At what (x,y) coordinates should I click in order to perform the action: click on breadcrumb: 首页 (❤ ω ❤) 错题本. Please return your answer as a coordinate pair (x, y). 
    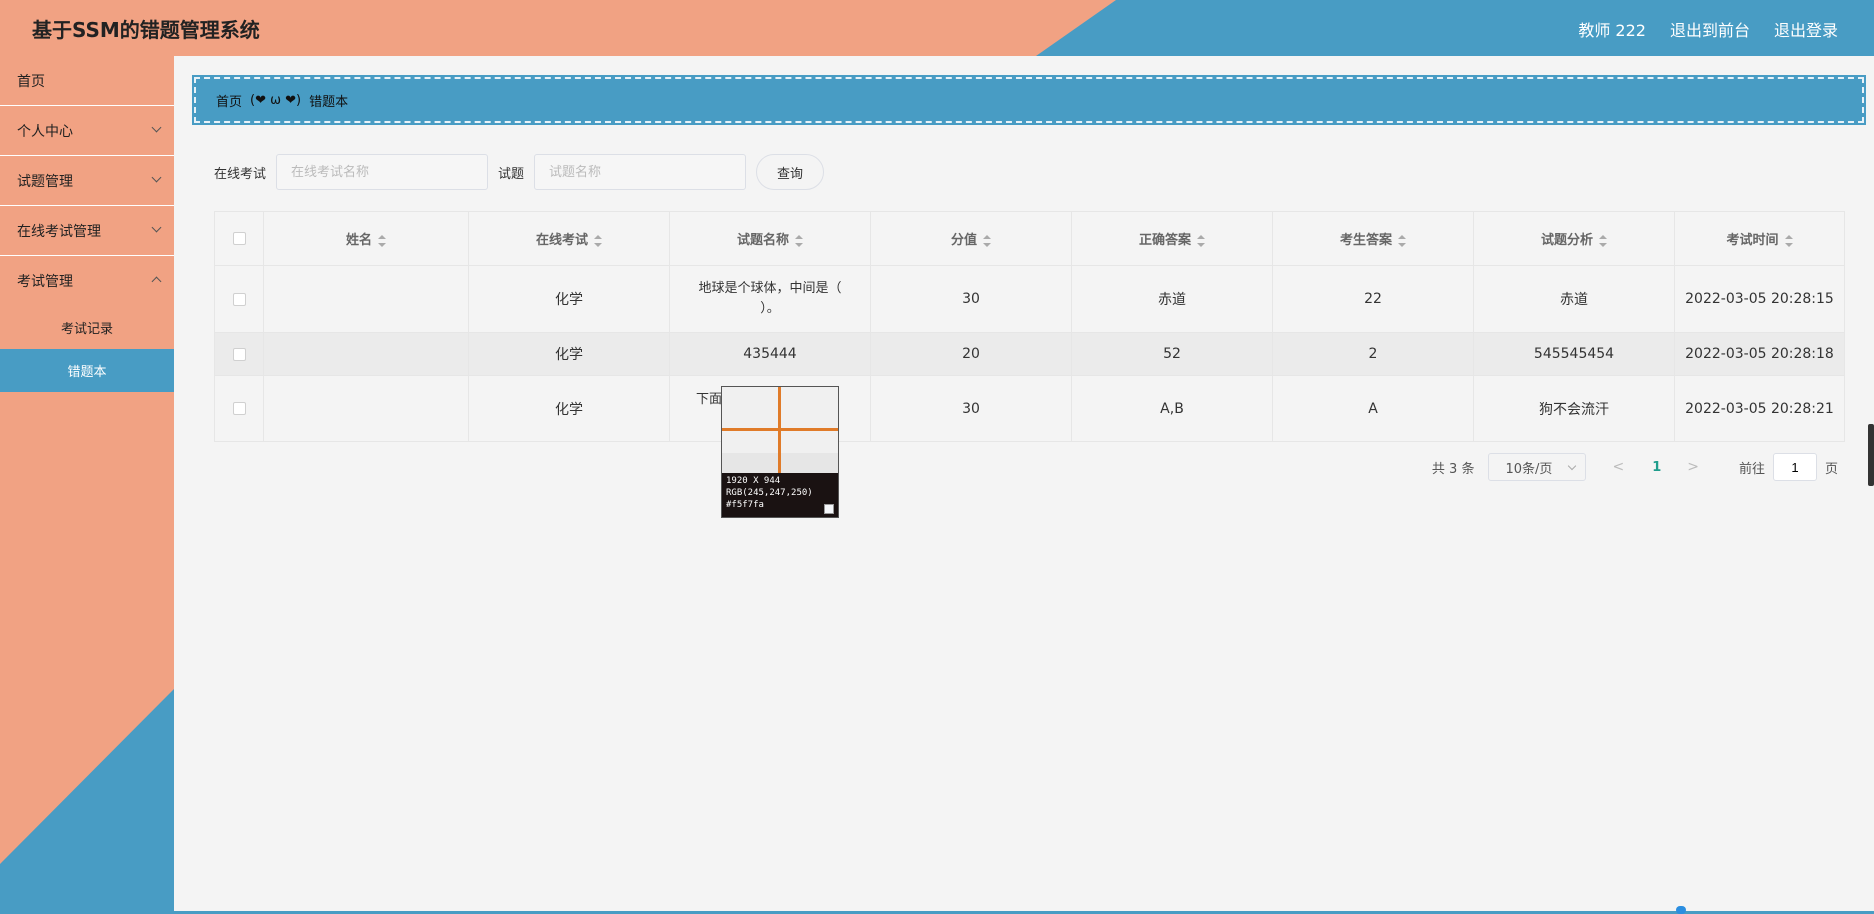
    Looking at the image, I should click on (1029, 100).